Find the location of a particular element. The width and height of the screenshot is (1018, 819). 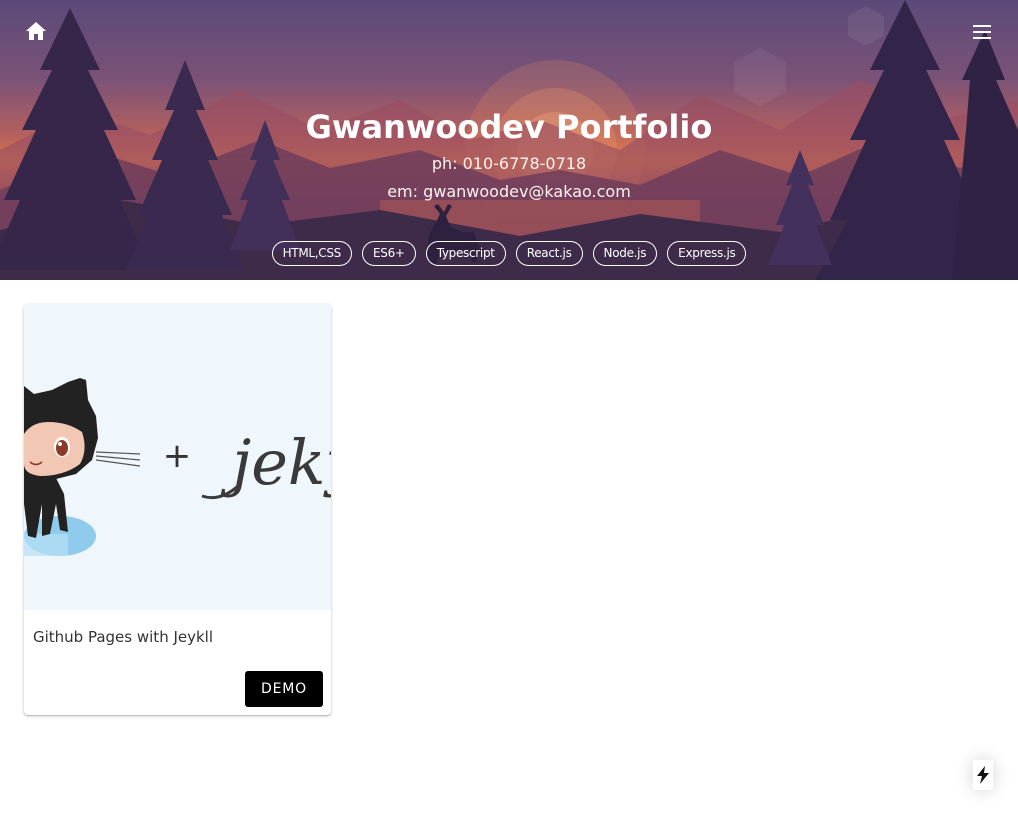

project-thumbnail: + jekyll is located at coordinates (177, 457).